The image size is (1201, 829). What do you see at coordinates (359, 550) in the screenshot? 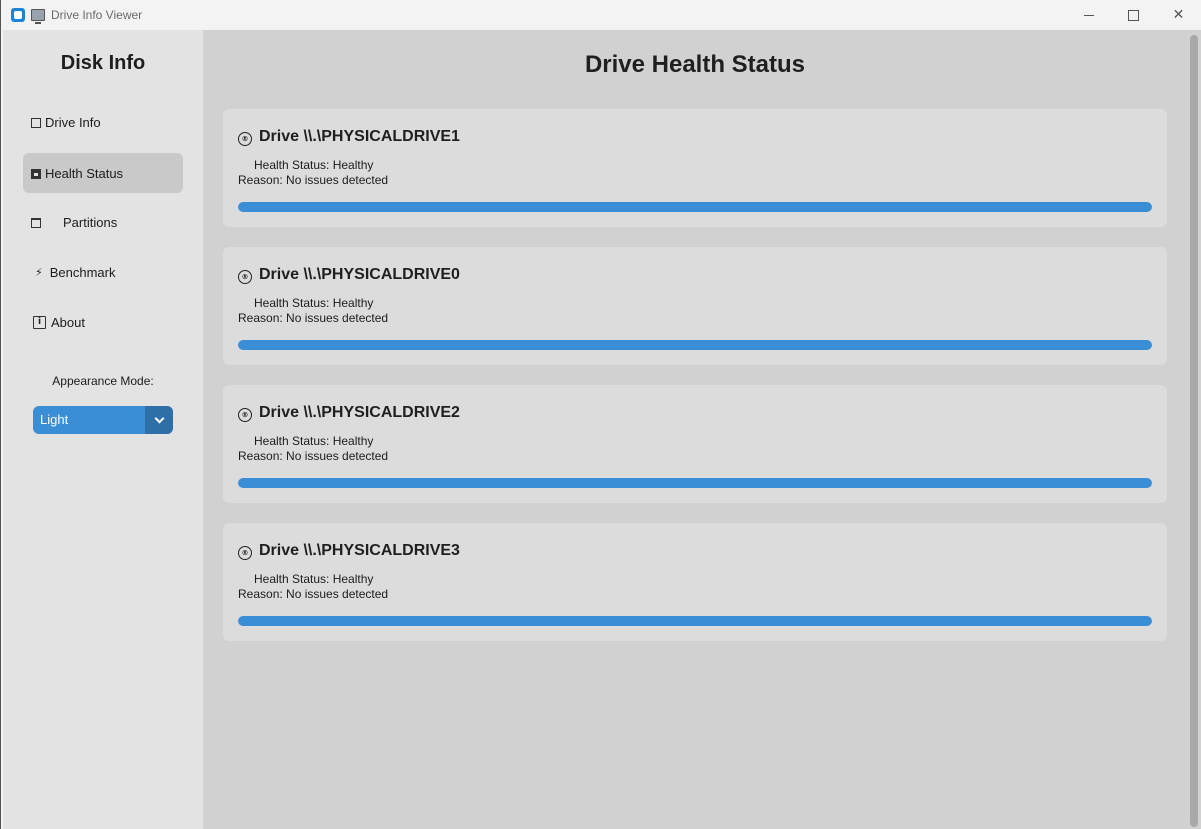
I see `drive-name: Drive \\.\PHYSICALDRIVE3` at bounding box center [359, 550].